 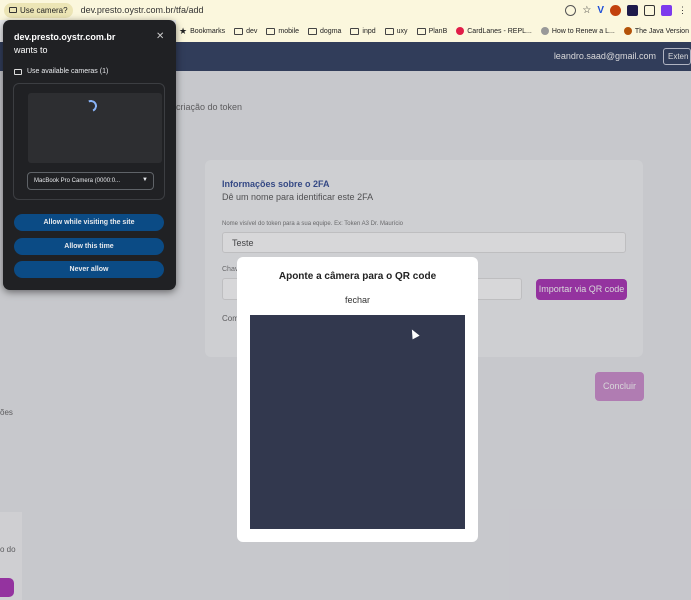 I want to click on allow-this-time-button: Allow this time, so click(x=89, y=246).